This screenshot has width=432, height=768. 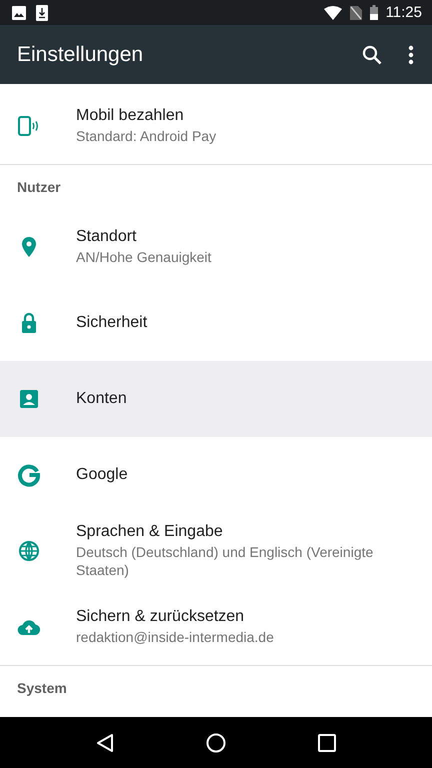 What do you see at coordinates (107, 237) in the screenshot?
I see `item-title: Standort` at bounding box center [107, 237].